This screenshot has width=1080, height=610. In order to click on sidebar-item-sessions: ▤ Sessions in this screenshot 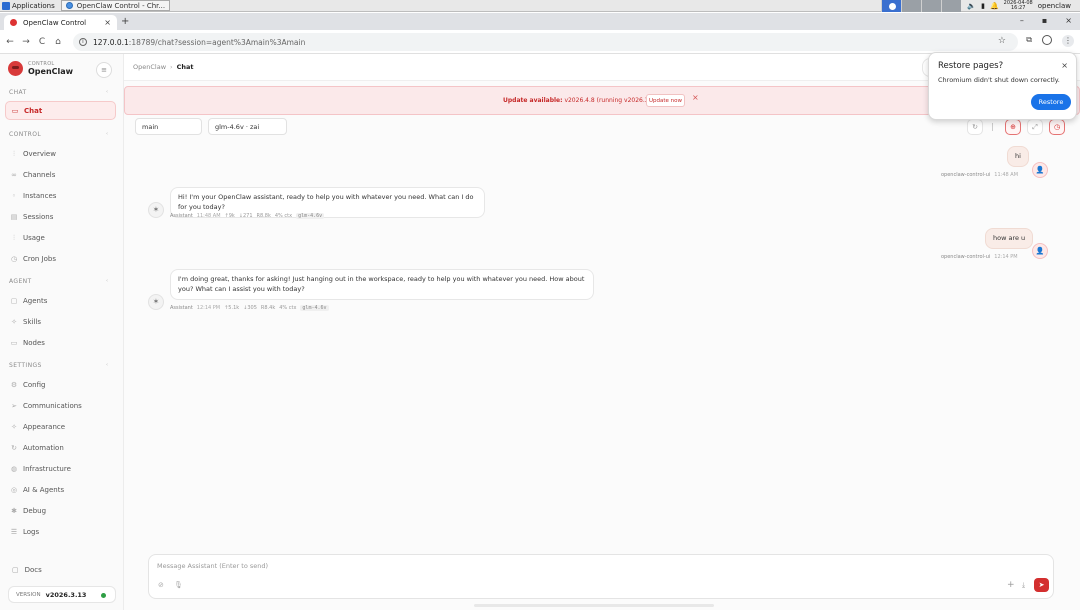, I will do `click(60, 216)`.